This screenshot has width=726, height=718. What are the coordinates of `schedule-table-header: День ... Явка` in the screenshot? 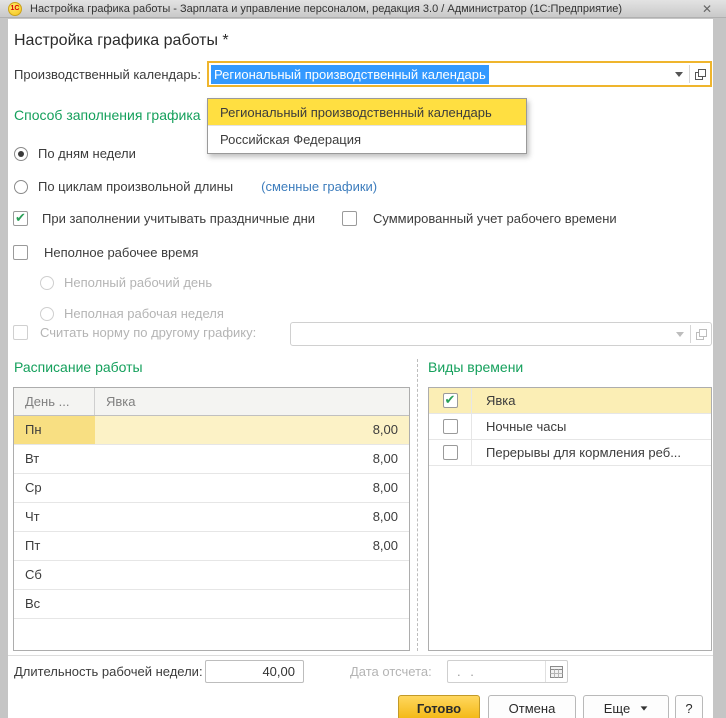 It's located at (211, 402).